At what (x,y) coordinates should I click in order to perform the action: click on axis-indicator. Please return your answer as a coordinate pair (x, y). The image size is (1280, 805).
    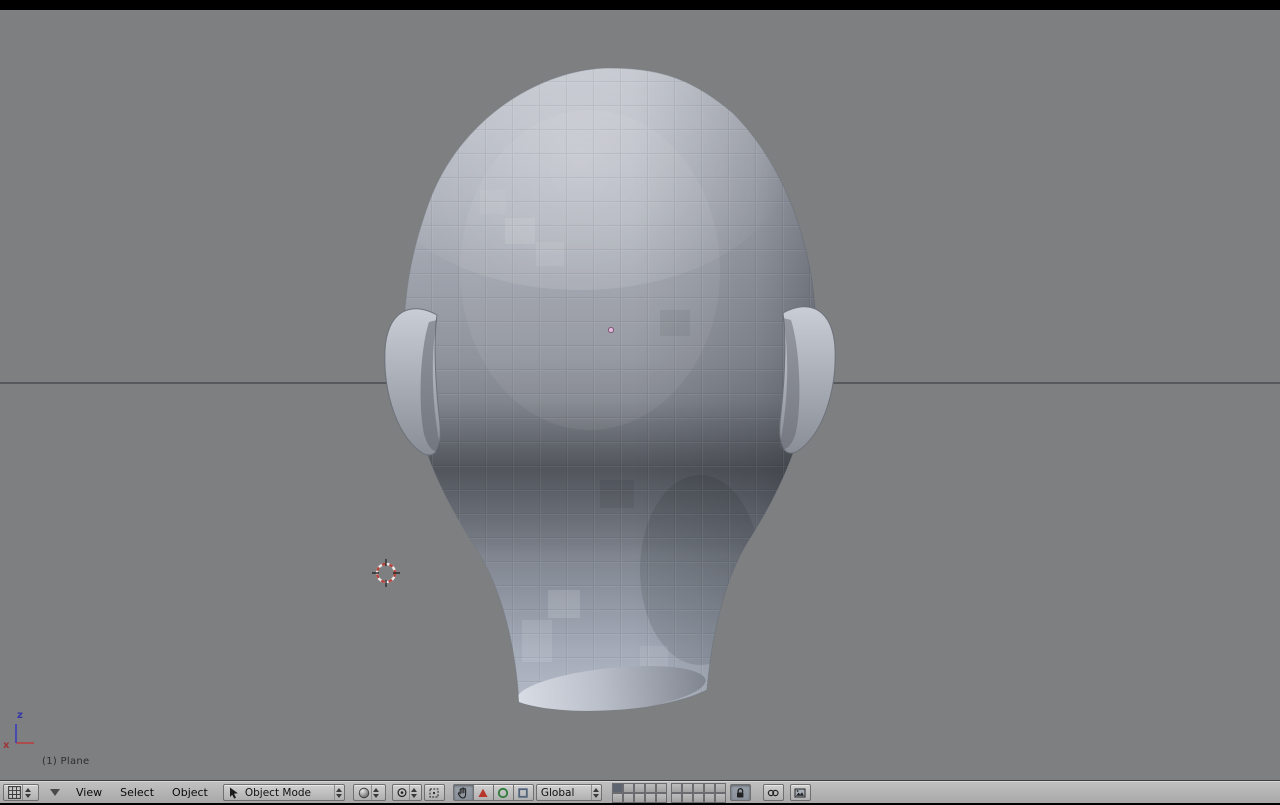
    Looking at the image, I should click on (24, 734).